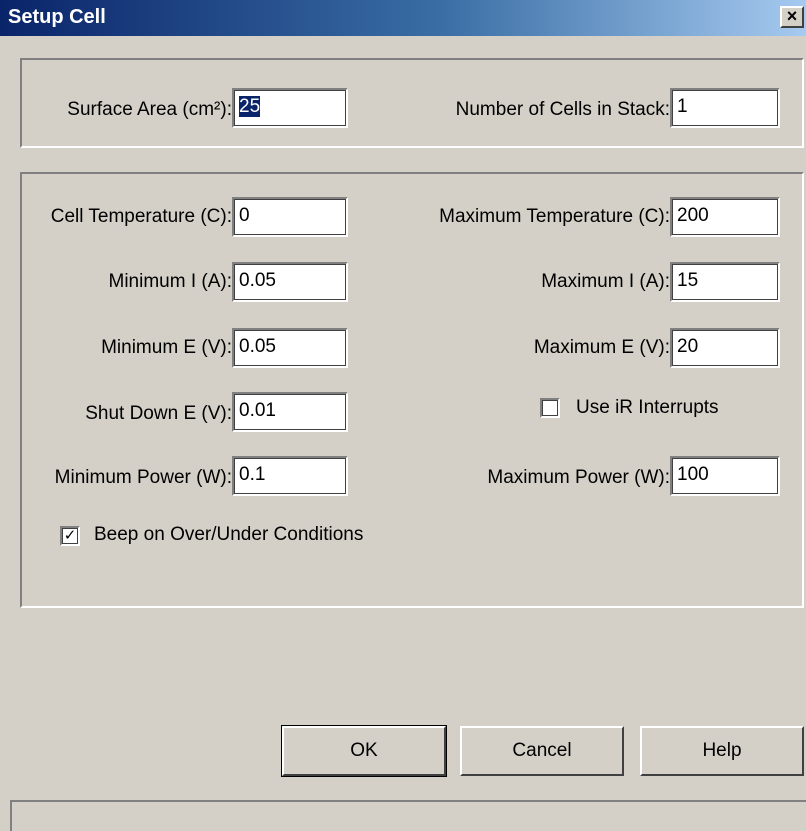 This screenshot has height=831, width=806. What do you see at coordinates (290, 282) in the screenshot?
I see `min-i-input: 0.05` at bounding box center [290, 282].